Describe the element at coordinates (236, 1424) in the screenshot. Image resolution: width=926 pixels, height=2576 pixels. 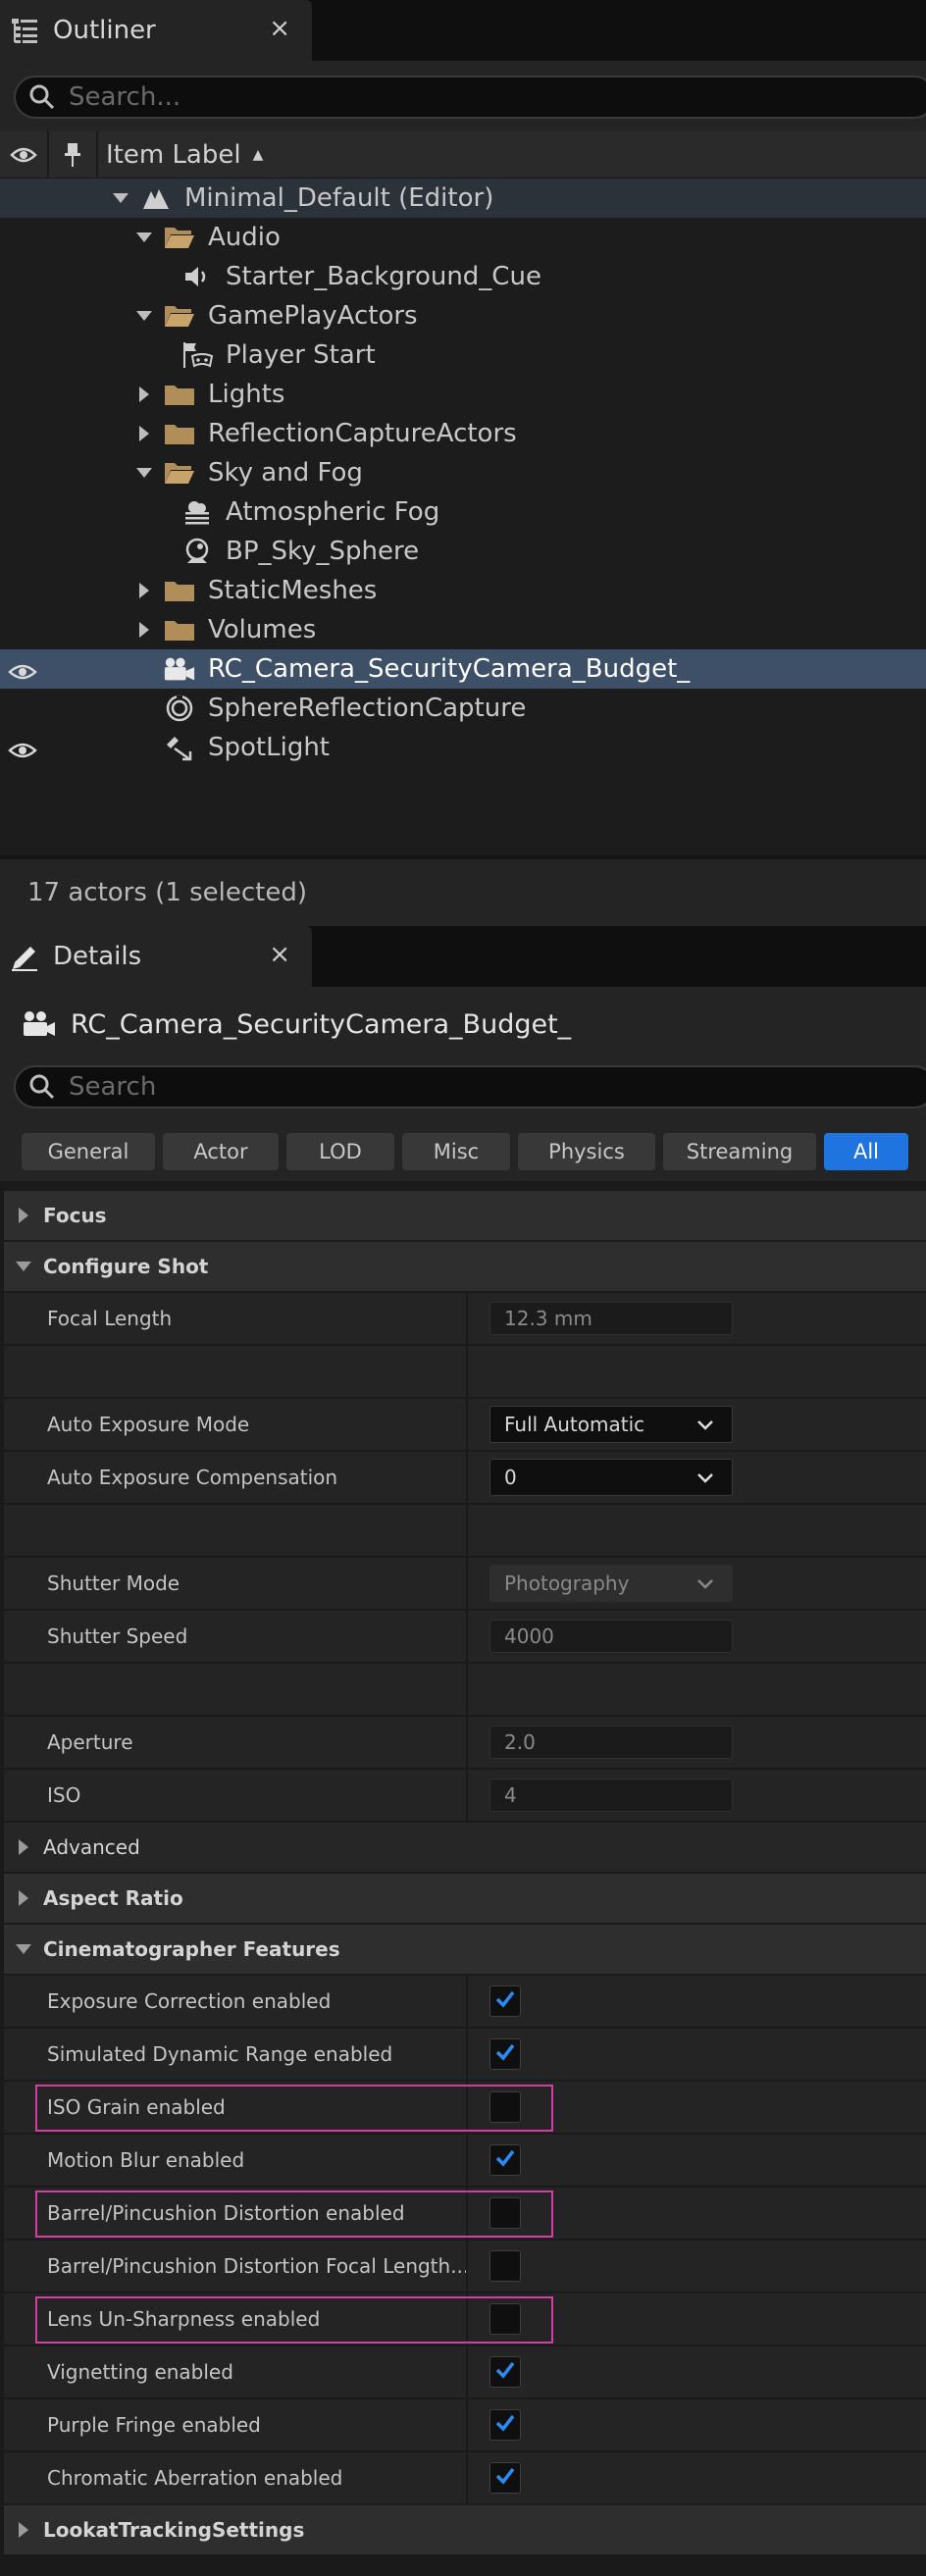
I see `property-label: Auto Exposure Mode` at that location.